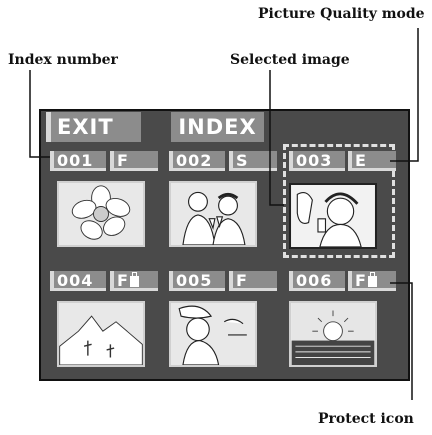 The image size is (432, 435). I want to click on index-number-leader, so click(39, 114).